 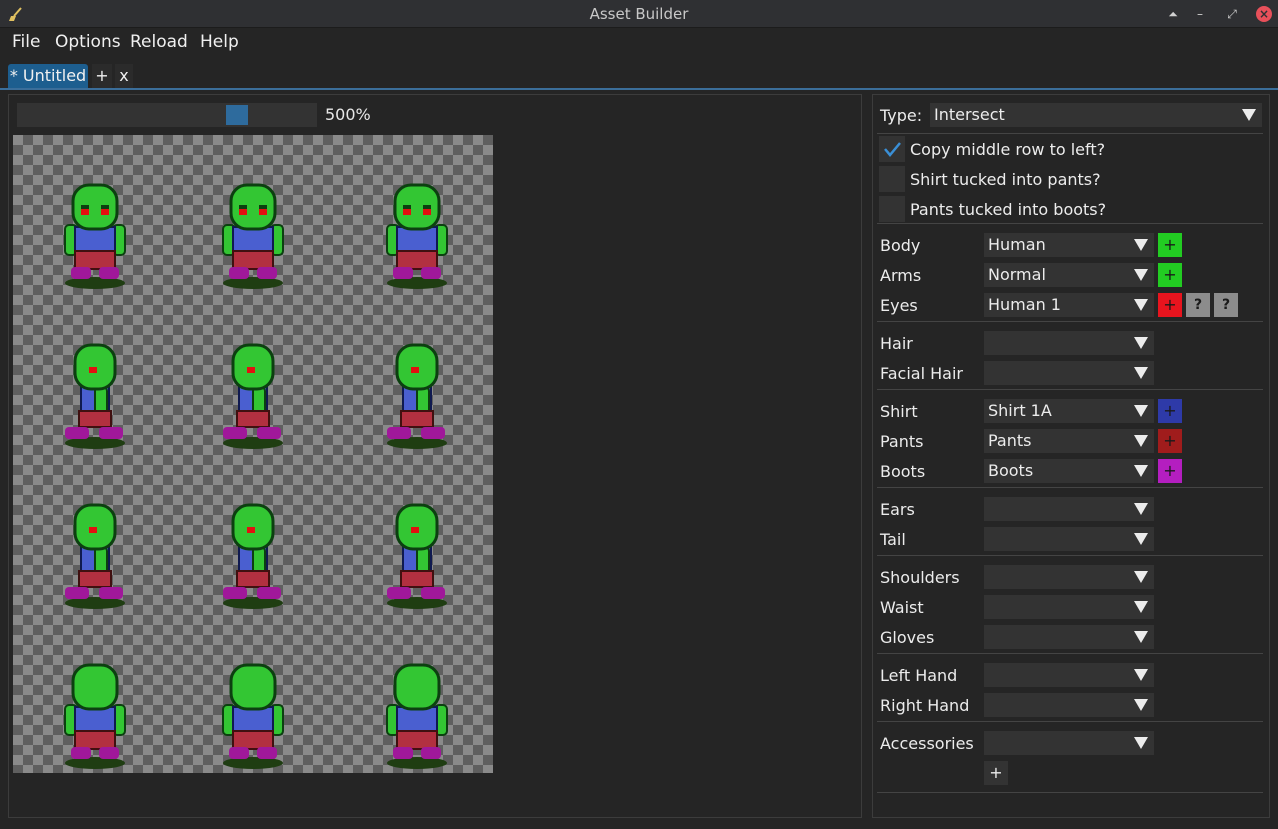 I want to click on boots-label: Boots, so click(x=903, y=471).